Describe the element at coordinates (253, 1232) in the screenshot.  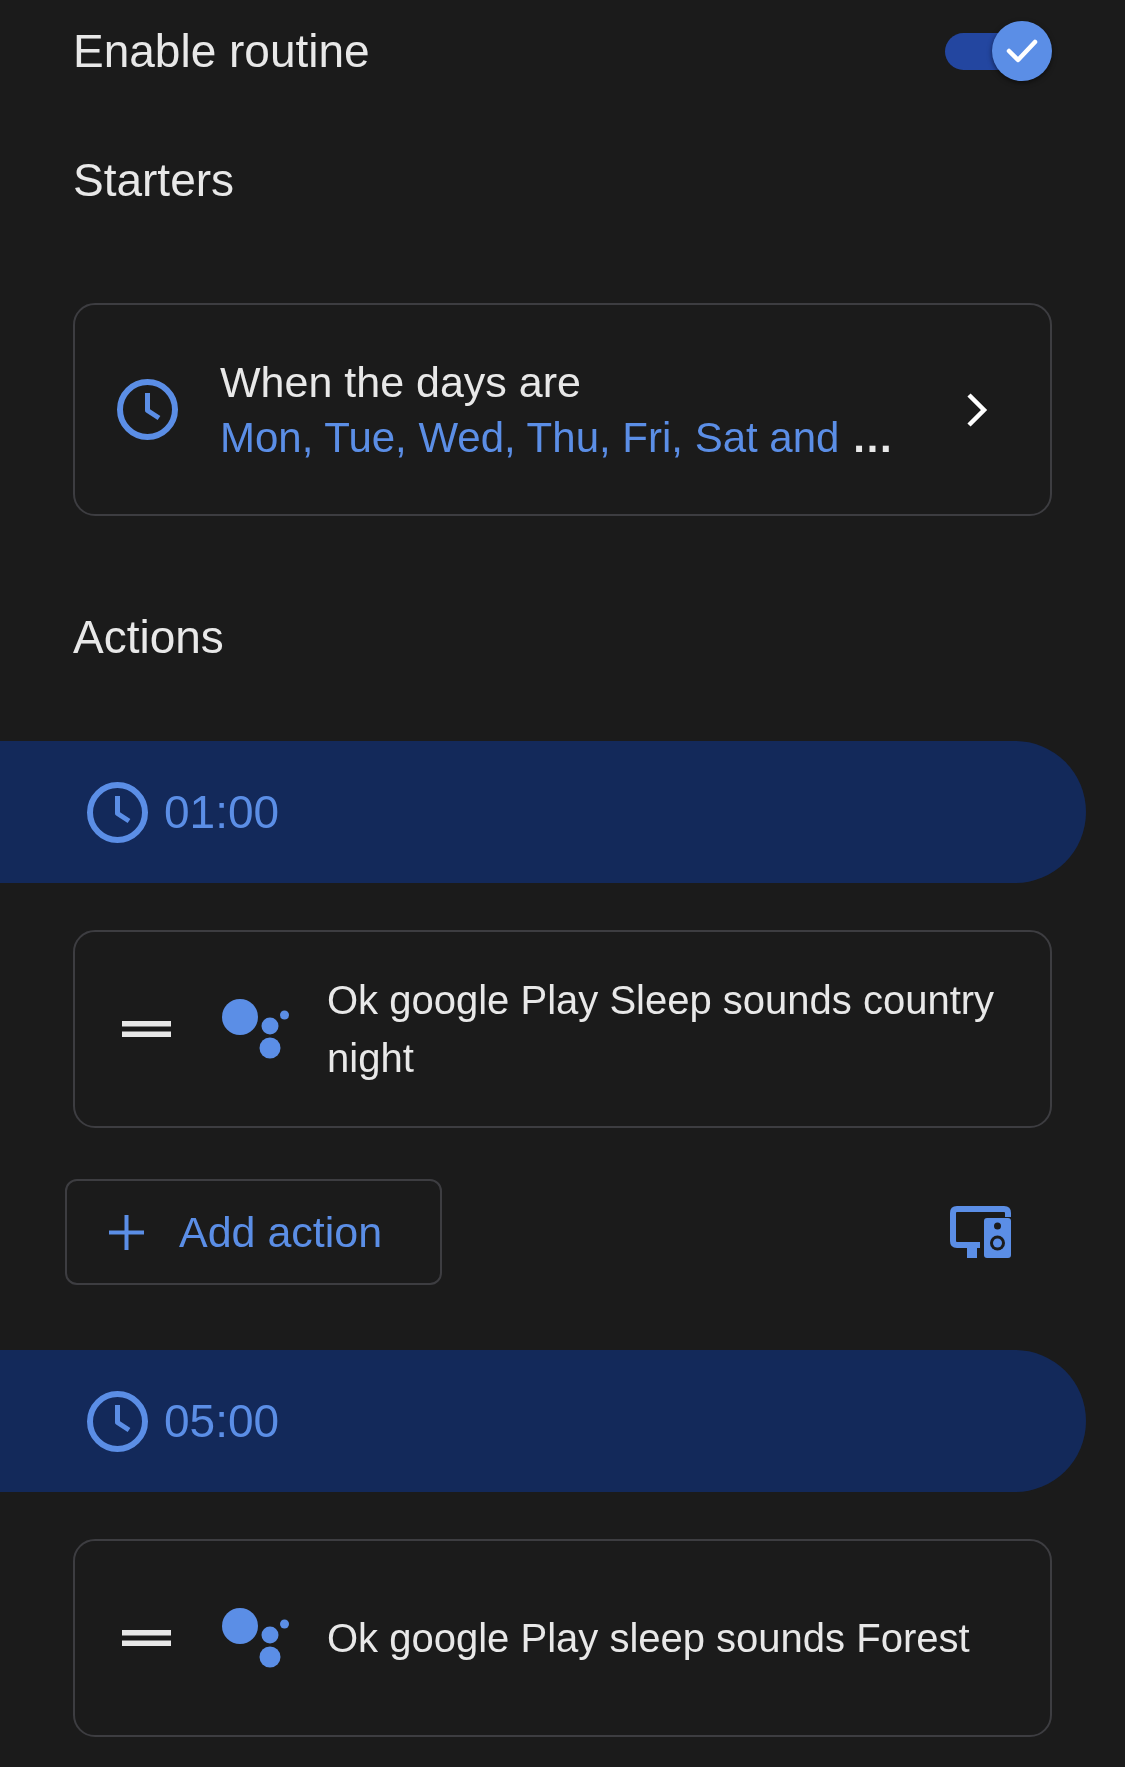
I see `add-action-button: Add action` at that location.